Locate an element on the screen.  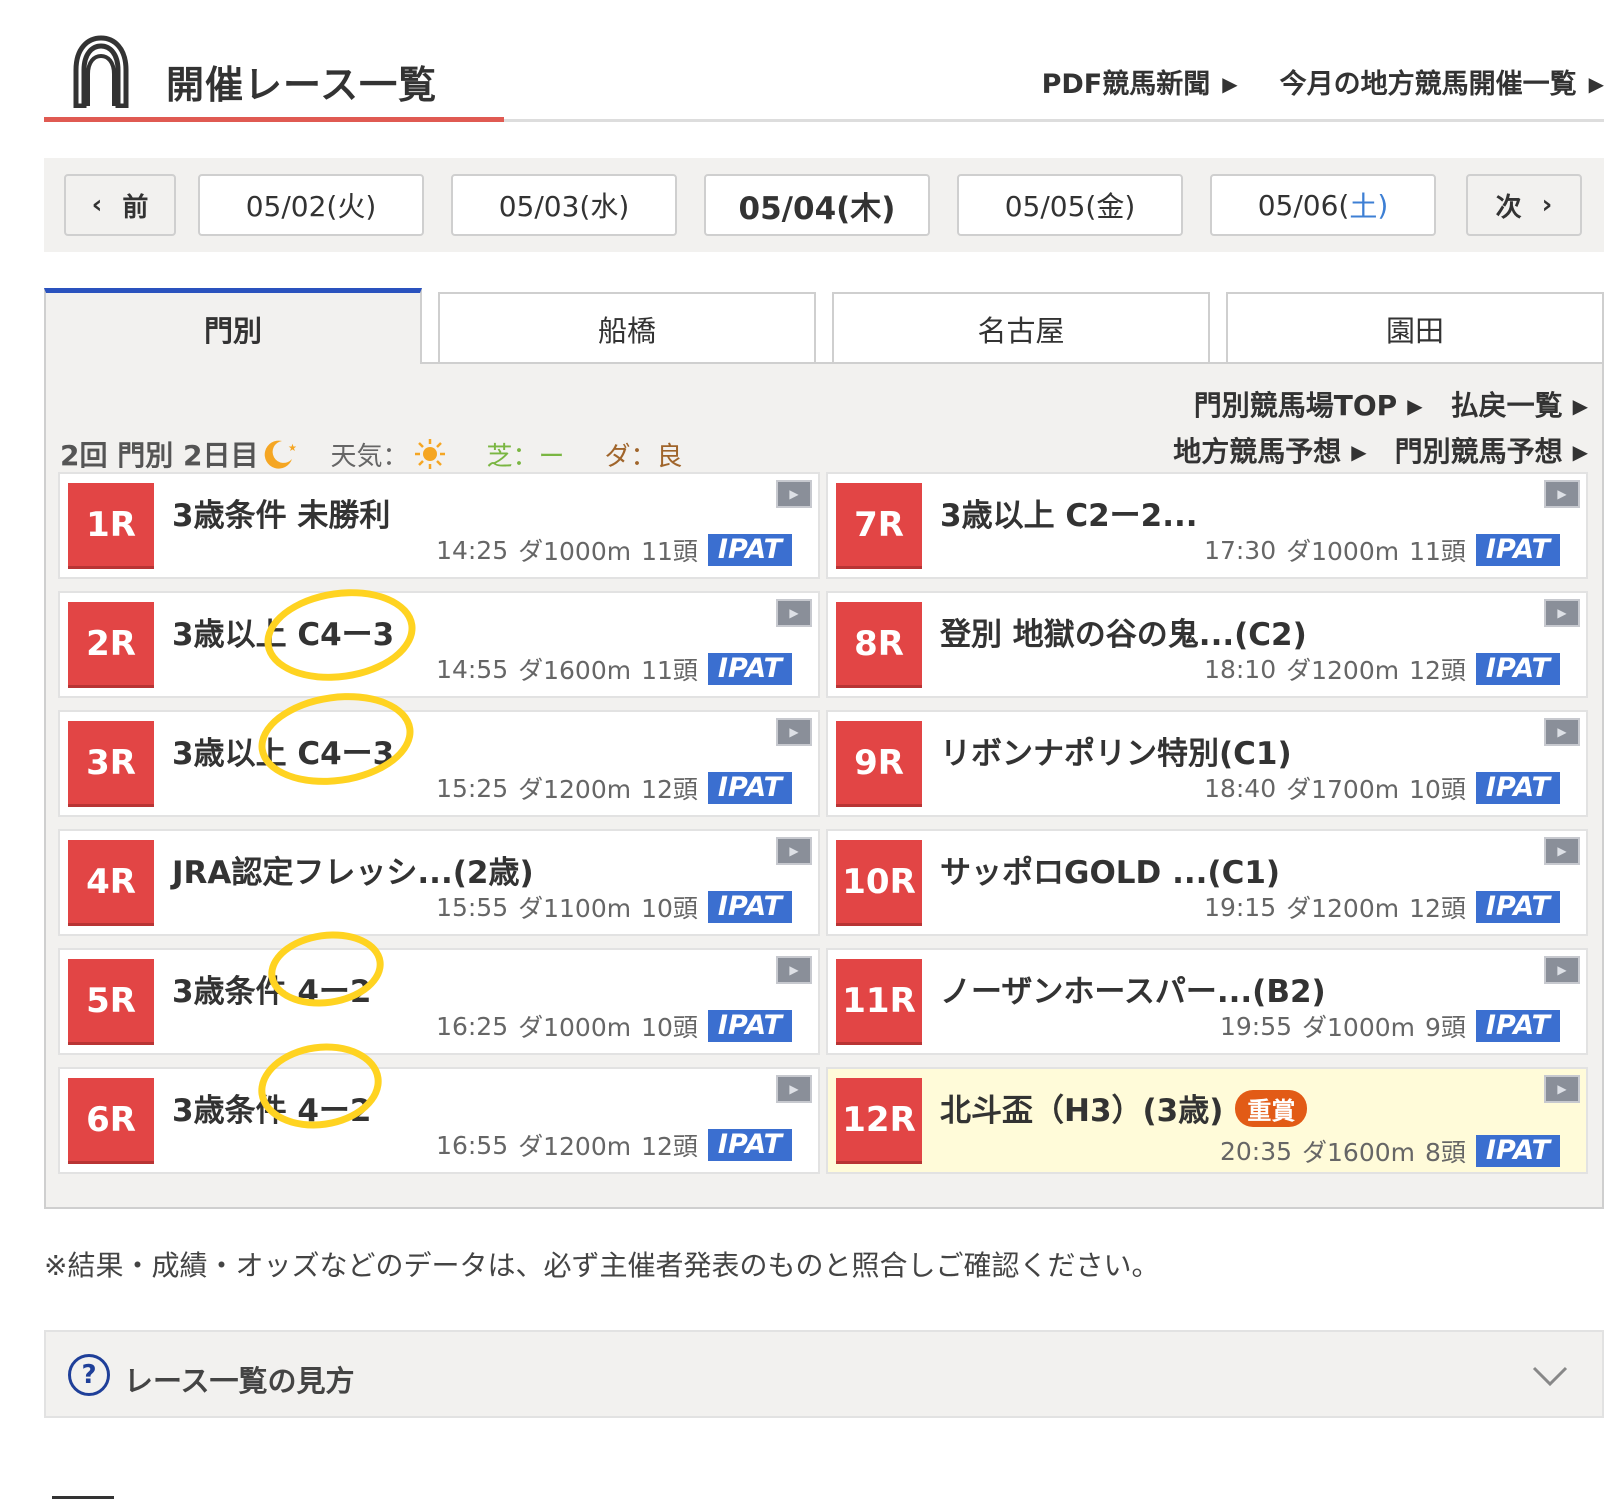
chevron-left-icon: ‹ is located at coordinates (97, 205).